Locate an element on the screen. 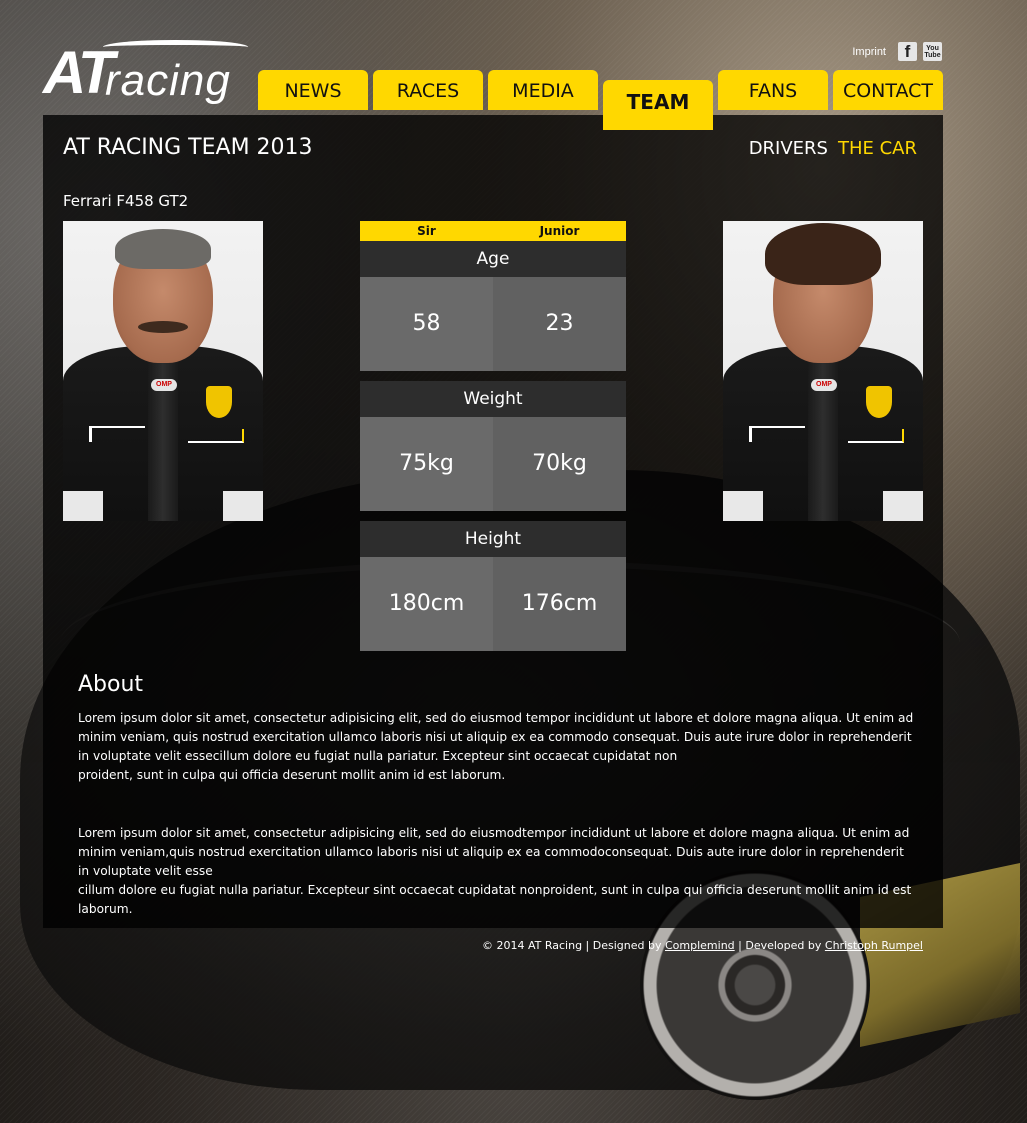  stat-row-height: Height 180cm 176cm is located at coordinates (493, 586).